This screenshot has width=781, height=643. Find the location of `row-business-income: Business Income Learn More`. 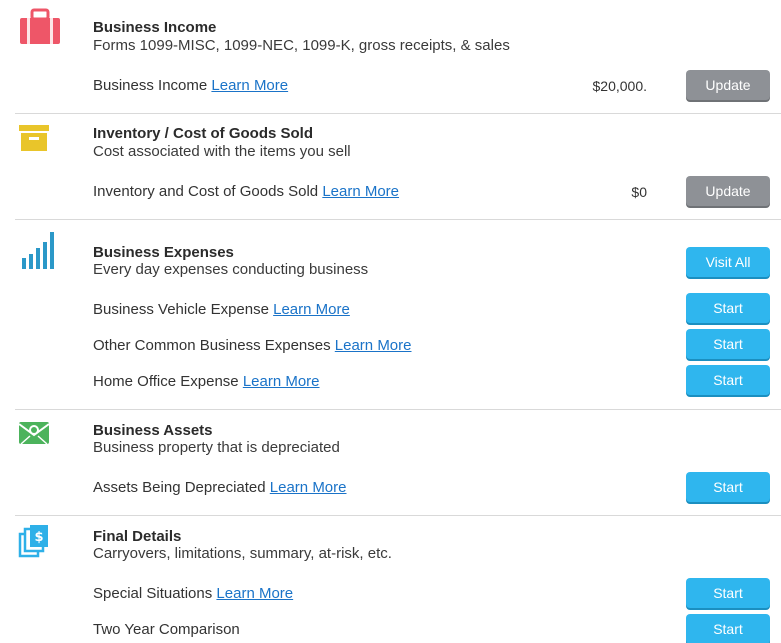

row-business-income: Business Income Learn More is located at coordinates (190, 85).